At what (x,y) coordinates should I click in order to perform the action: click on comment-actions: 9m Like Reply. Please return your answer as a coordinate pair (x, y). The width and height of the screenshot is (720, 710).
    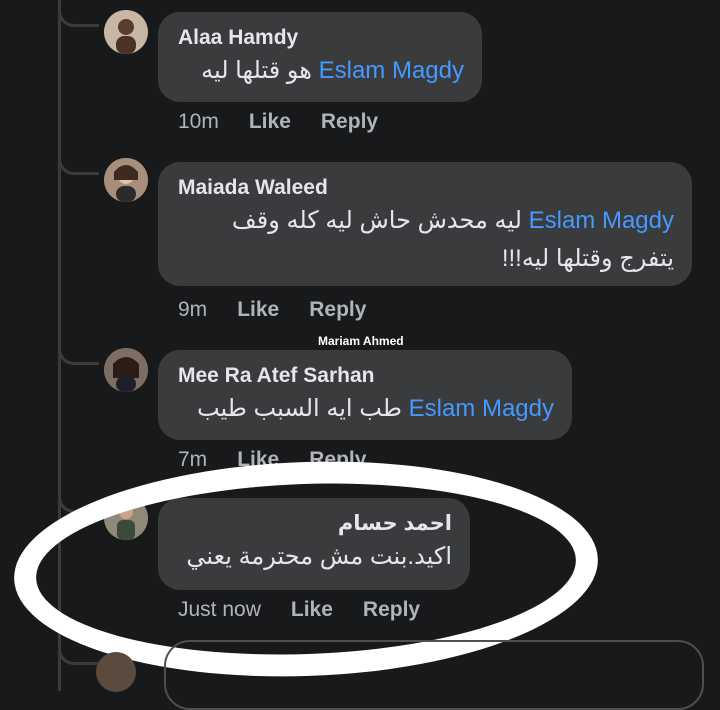
    Looking at the image, I should click on (272, 310).